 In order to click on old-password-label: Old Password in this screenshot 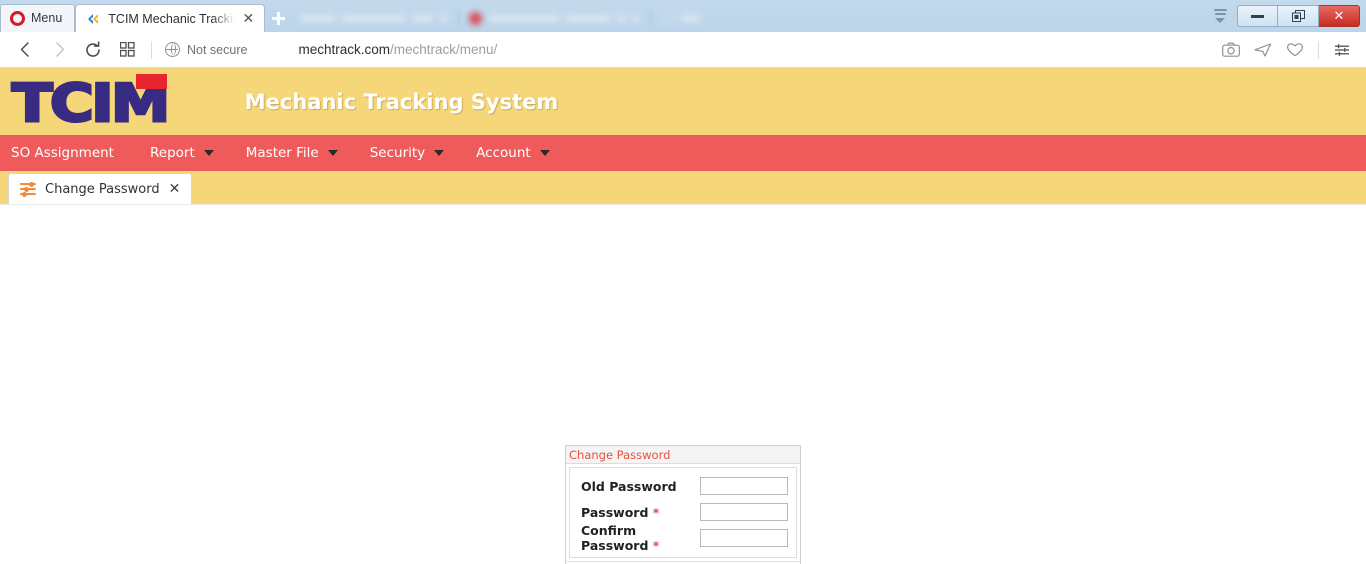, I will do `click(629, 486)`.